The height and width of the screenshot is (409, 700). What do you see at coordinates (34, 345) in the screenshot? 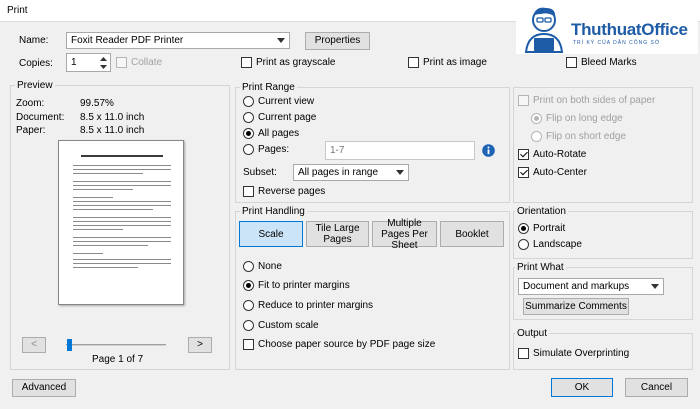
I see `prev-page-button: <` at bounding box center [34, 345].